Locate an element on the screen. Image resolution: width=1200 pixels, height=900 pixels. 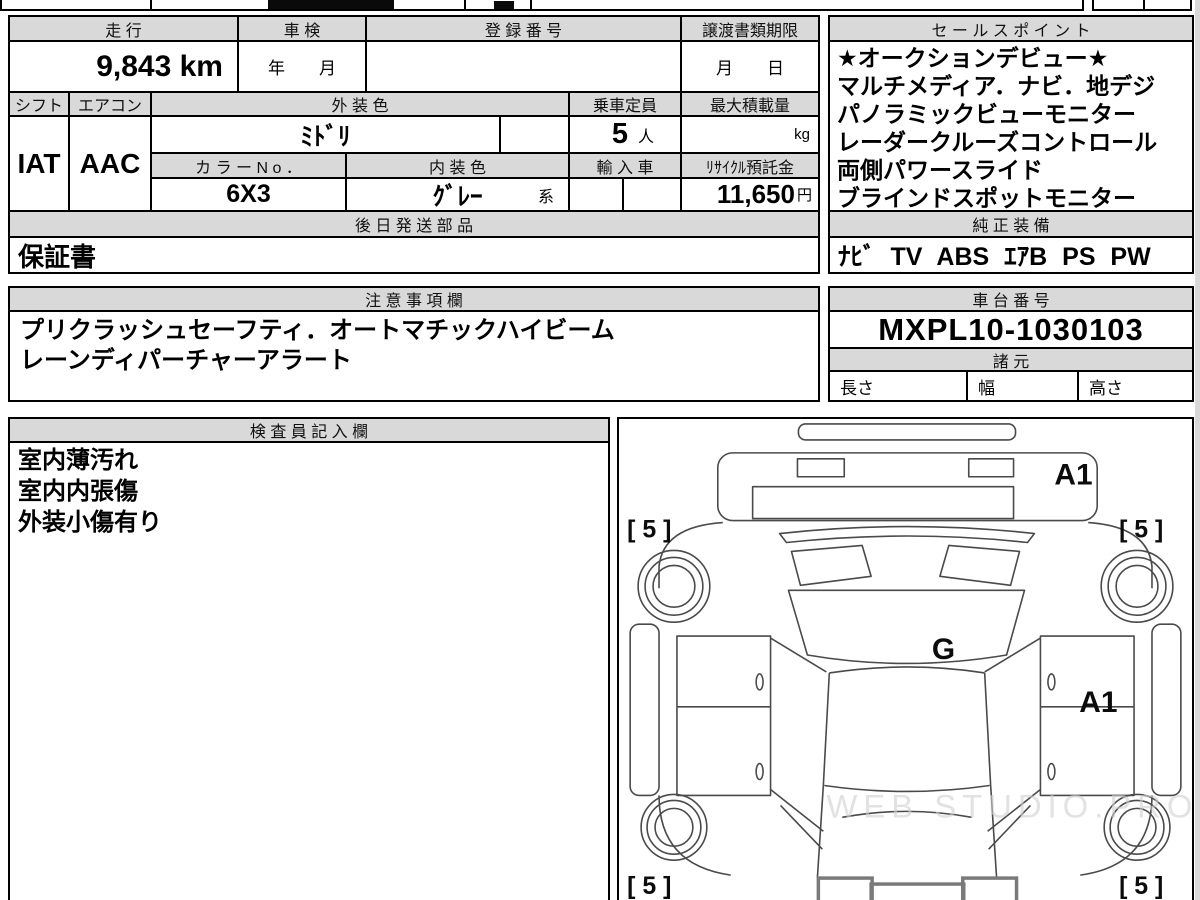
rear-bumper-left is located at coordinates (845, 888).